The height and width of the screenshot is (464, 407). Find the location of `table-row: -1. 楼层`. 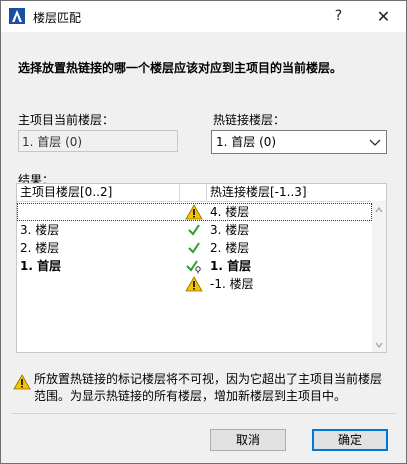

table-row: -1. 楼层 is located at coordinates (194, 284).